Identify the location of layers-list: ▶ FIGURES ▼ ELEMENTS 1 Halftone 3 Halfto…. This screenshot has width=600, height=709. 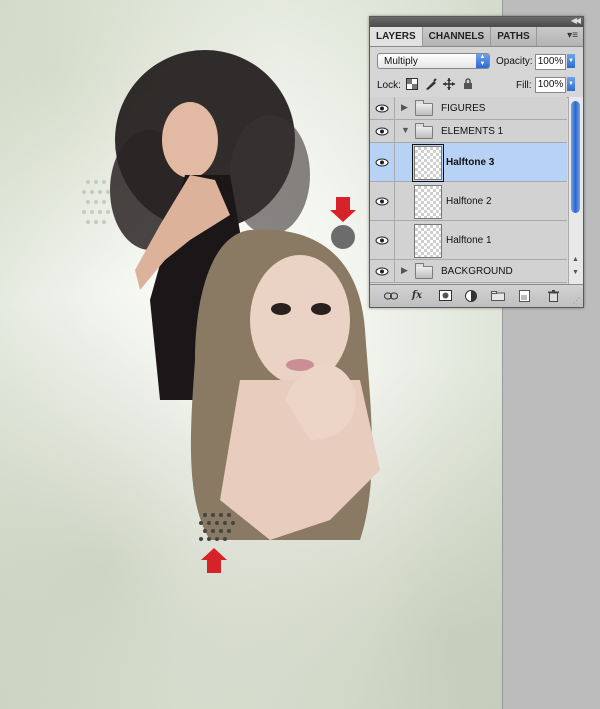
(468, 190).